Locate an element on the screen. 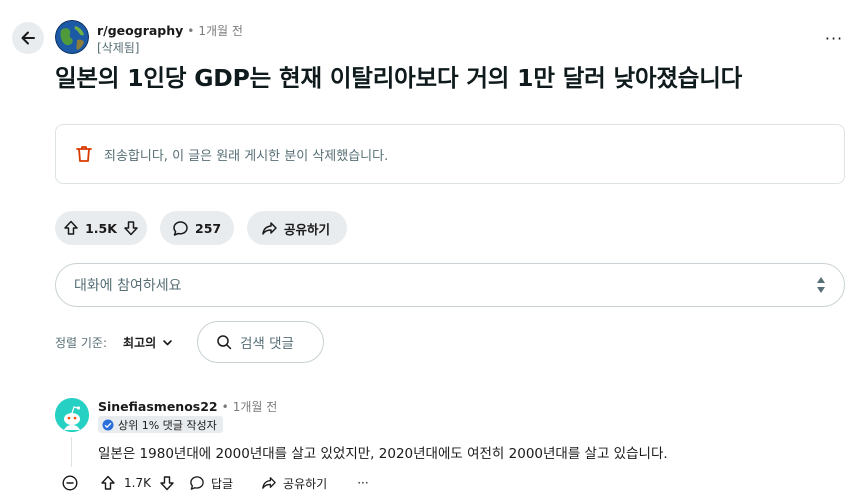 The width and height of the screenshot is (850, 498). subreddit-name: r/geography is located at coordinates (140, 30).